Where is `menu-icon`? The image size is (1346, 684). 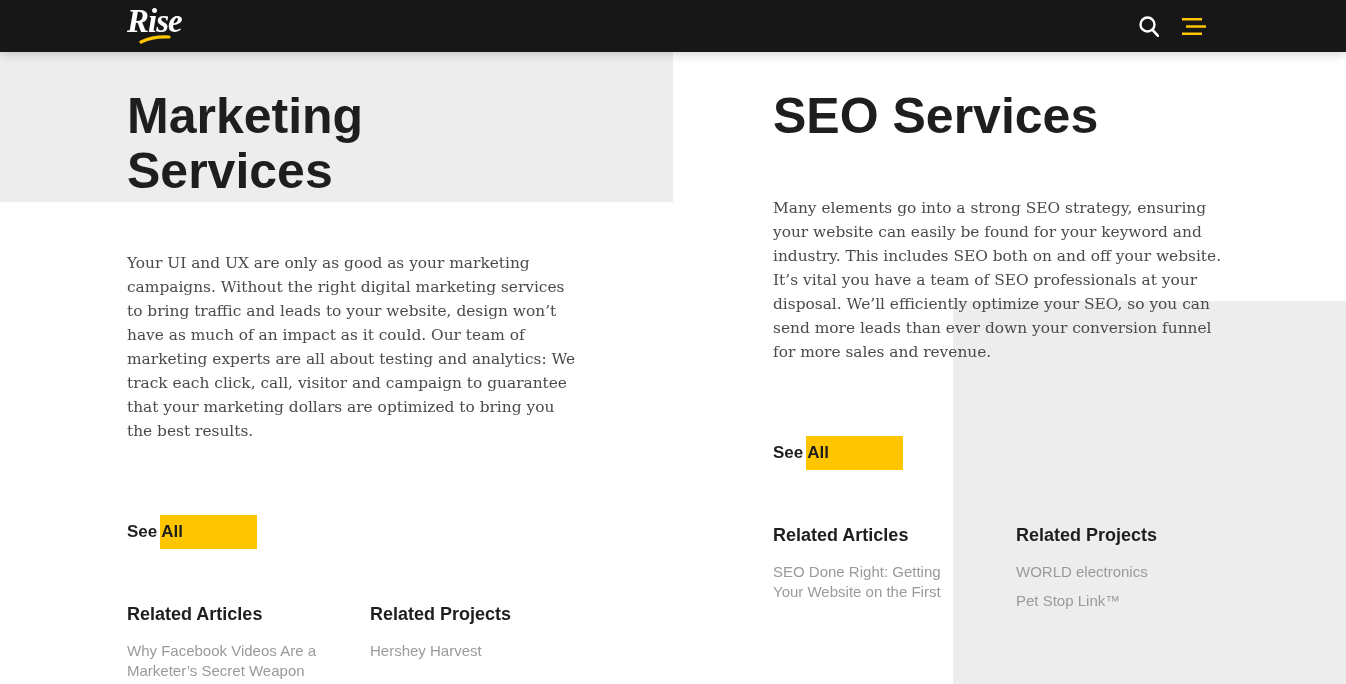 menu-icon is located at coordinates (1194, 26).